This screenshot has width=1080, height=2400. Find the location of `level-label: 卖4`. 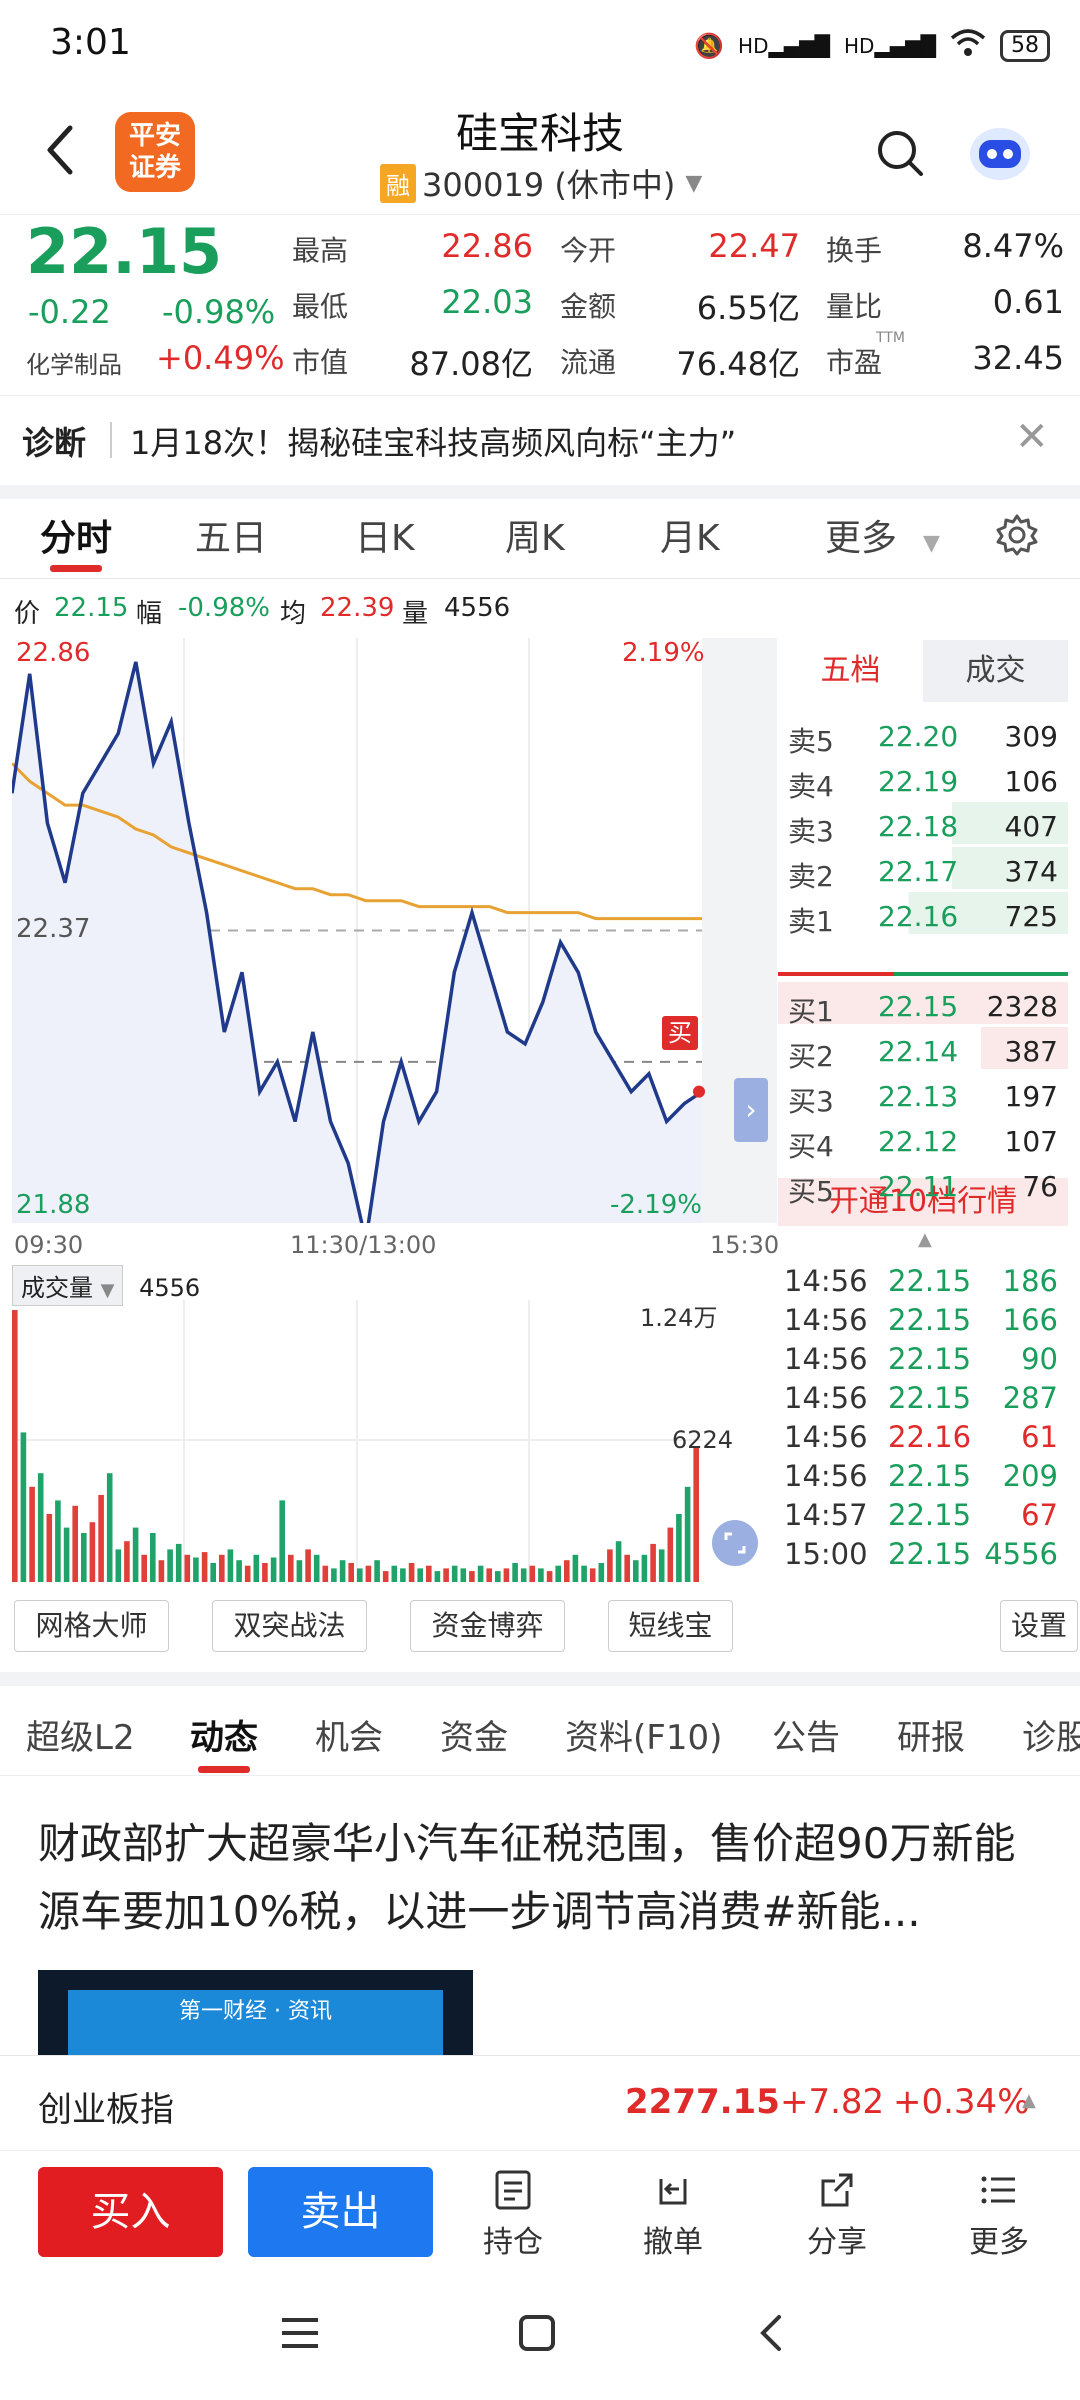

level-label: 卖4 is located at coordinates (811, 786).